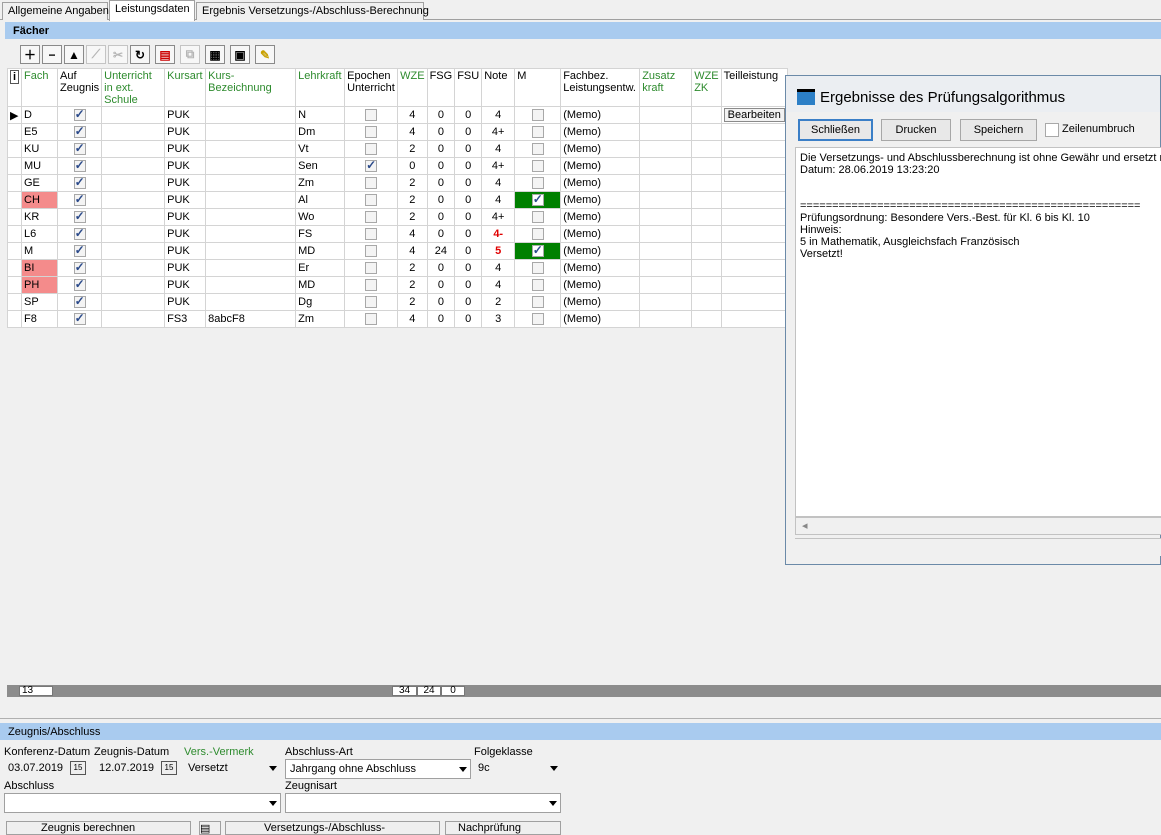 The height and width of the screenshot is (835, 1161). What do you see at coordinates (397, 132) in the screenshot?
I see `table-row: E5PUKDm4004+(Memo)` at bounding box center [397, 132].